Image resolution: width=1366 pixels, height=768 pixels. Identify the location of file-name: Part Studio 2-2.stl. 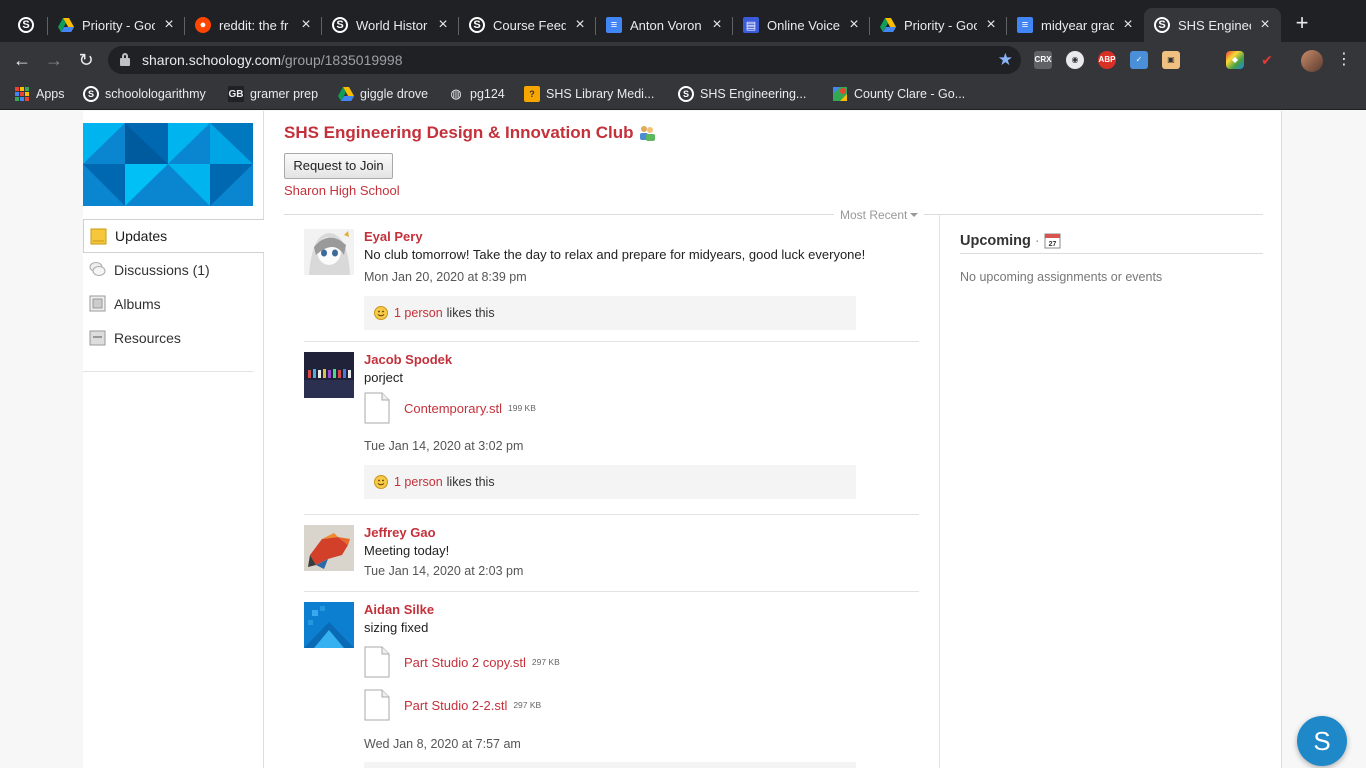
(455, 705).